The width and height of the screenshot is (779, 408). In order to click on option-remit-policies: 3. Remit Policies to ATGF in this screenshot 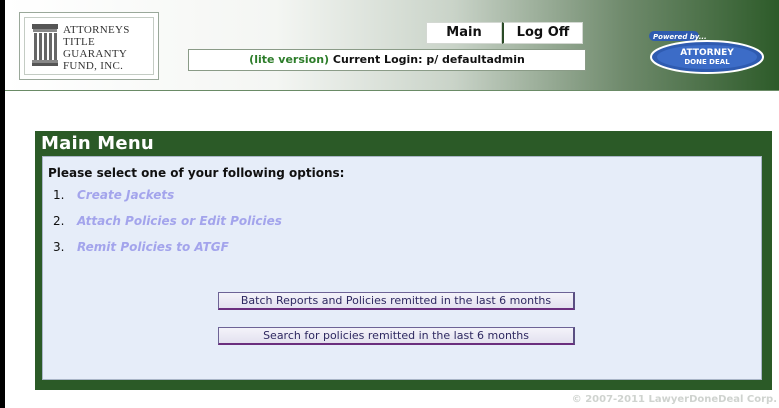, I will do `click(167, 253)`.